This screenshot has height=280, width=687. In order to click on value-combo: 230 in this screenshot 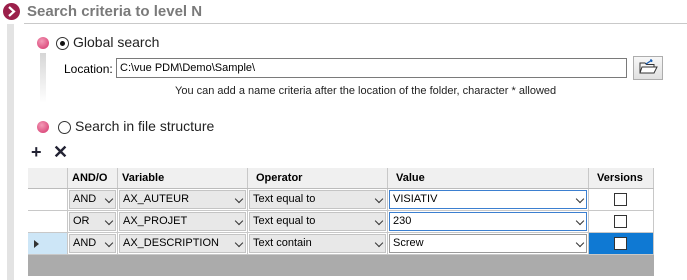, I will do `click(488, 221)`.